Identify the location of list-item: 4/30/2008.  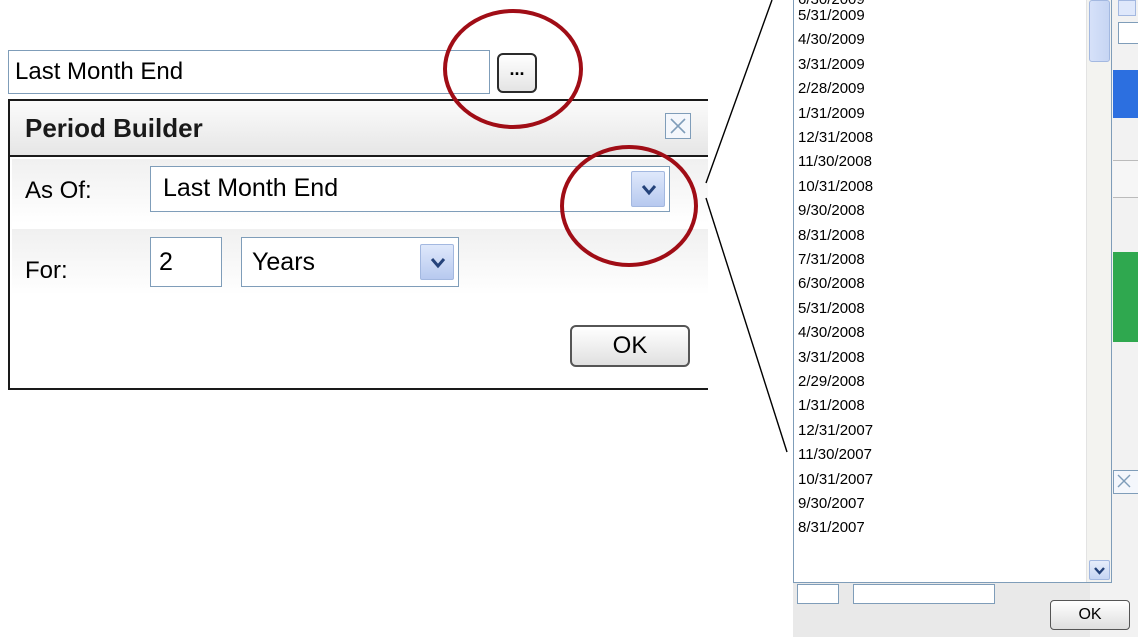
(831, 332).